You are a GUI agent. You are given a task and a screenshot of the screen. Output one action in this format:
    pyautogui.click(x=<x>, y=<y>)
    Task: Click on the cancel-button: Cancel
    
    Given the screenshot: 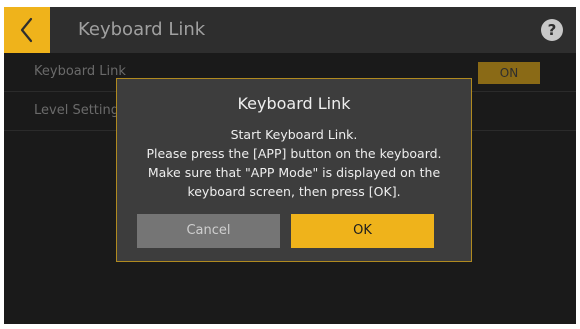 What is the action you would take?
    pyautogui.click(x=208, y=231)
    